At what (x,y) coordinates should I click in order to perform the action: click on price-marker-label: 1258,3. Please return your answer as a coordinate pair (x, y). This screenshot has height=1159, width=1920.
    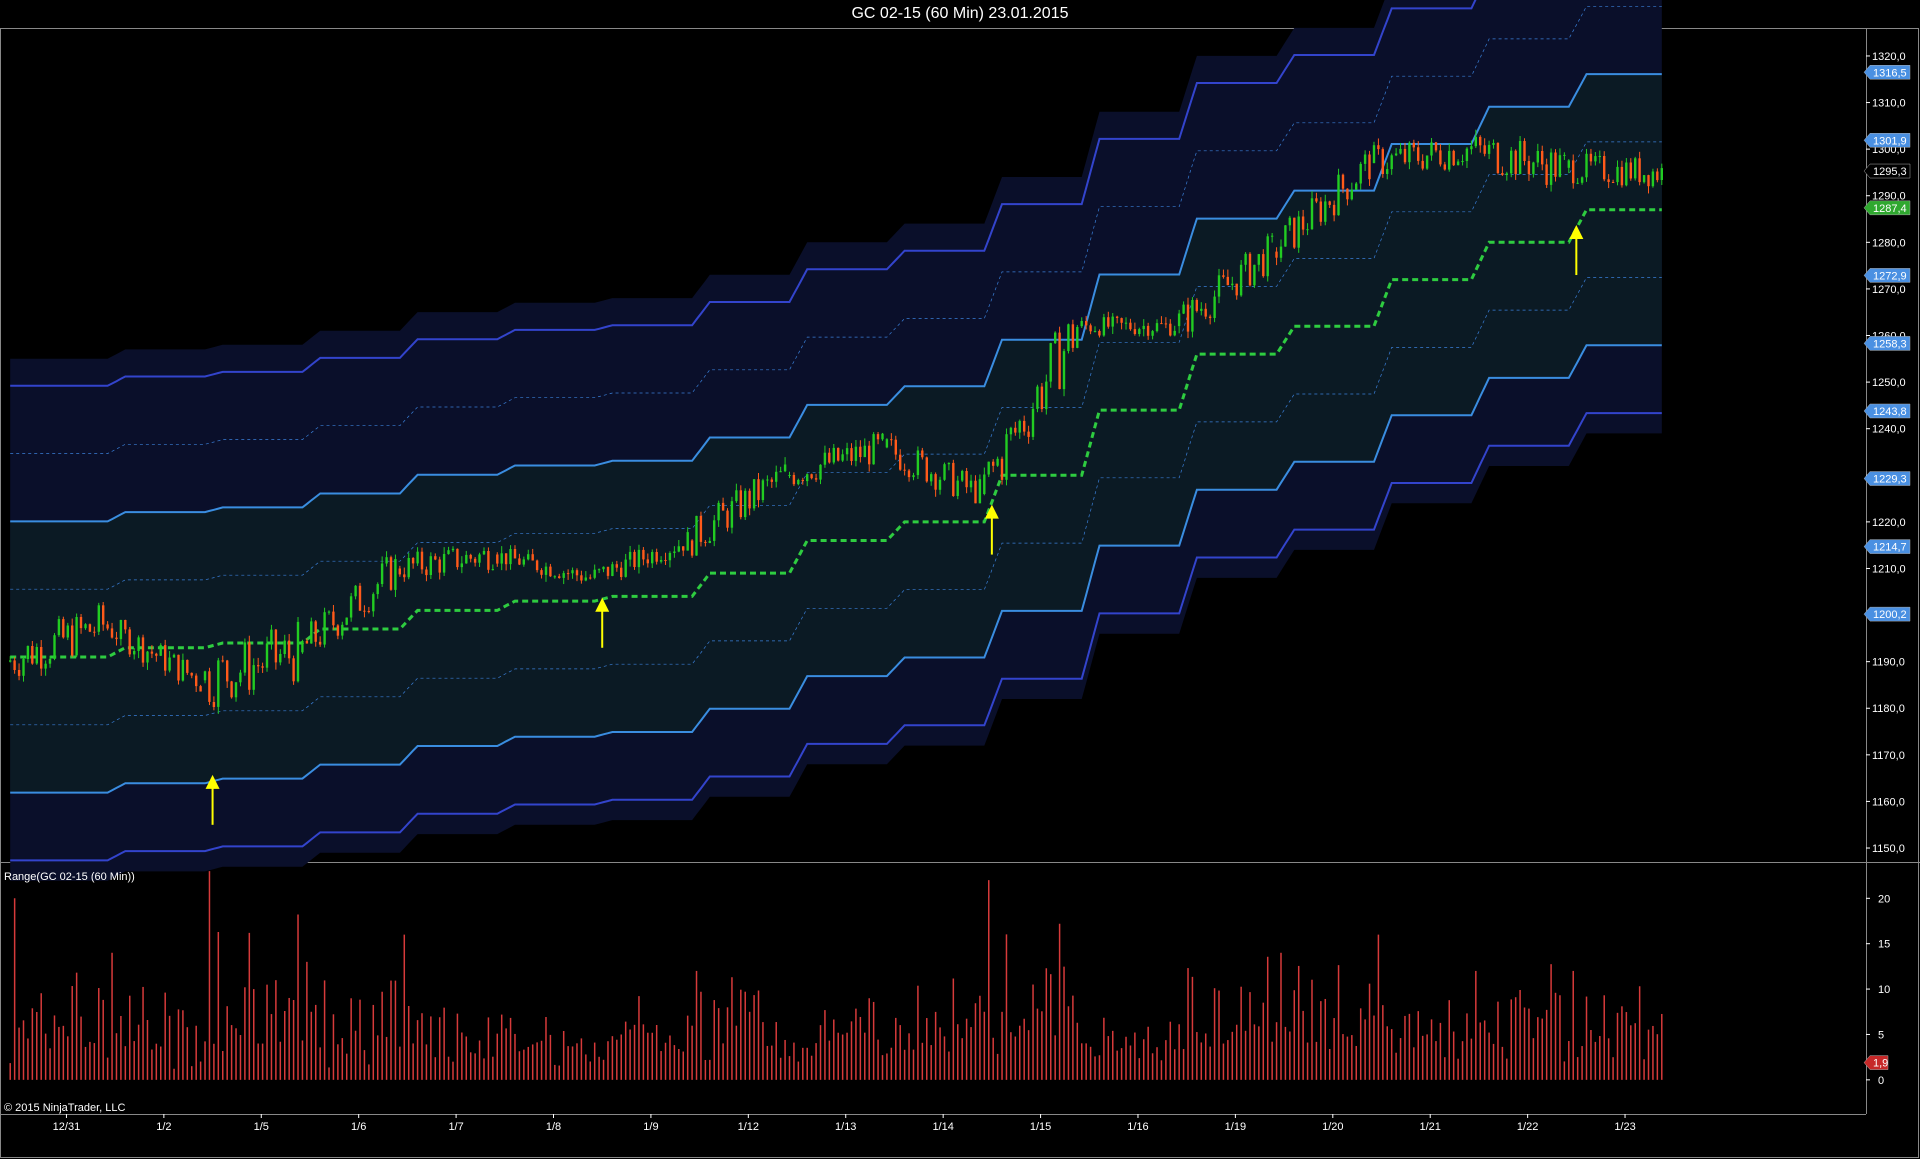
    Looking at the image, I should click on (1890, 344).